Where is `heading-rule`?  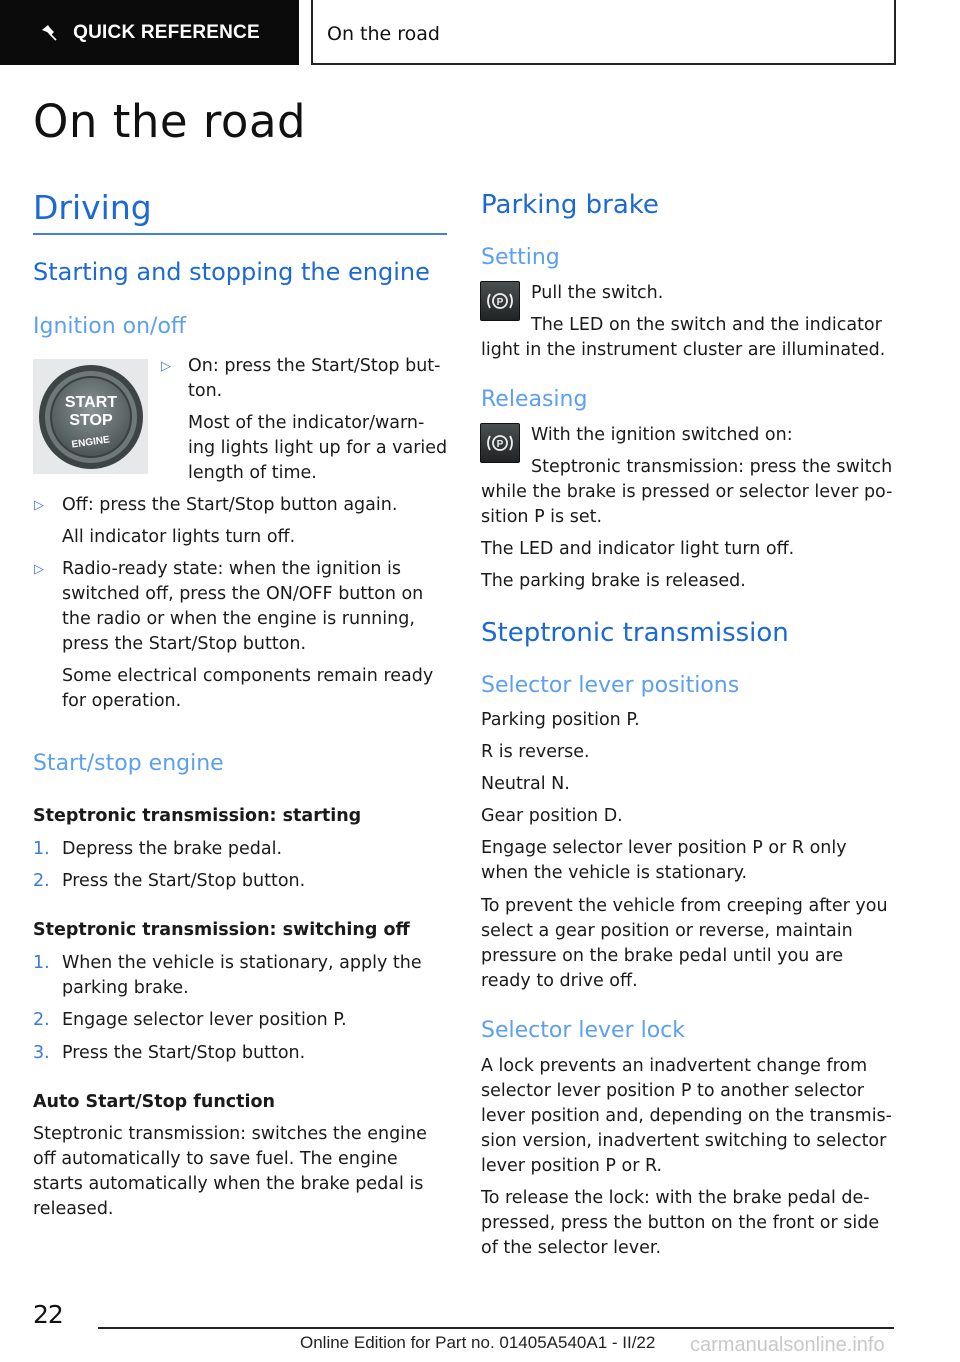 heading-rule is located at coordinates (240, 234).